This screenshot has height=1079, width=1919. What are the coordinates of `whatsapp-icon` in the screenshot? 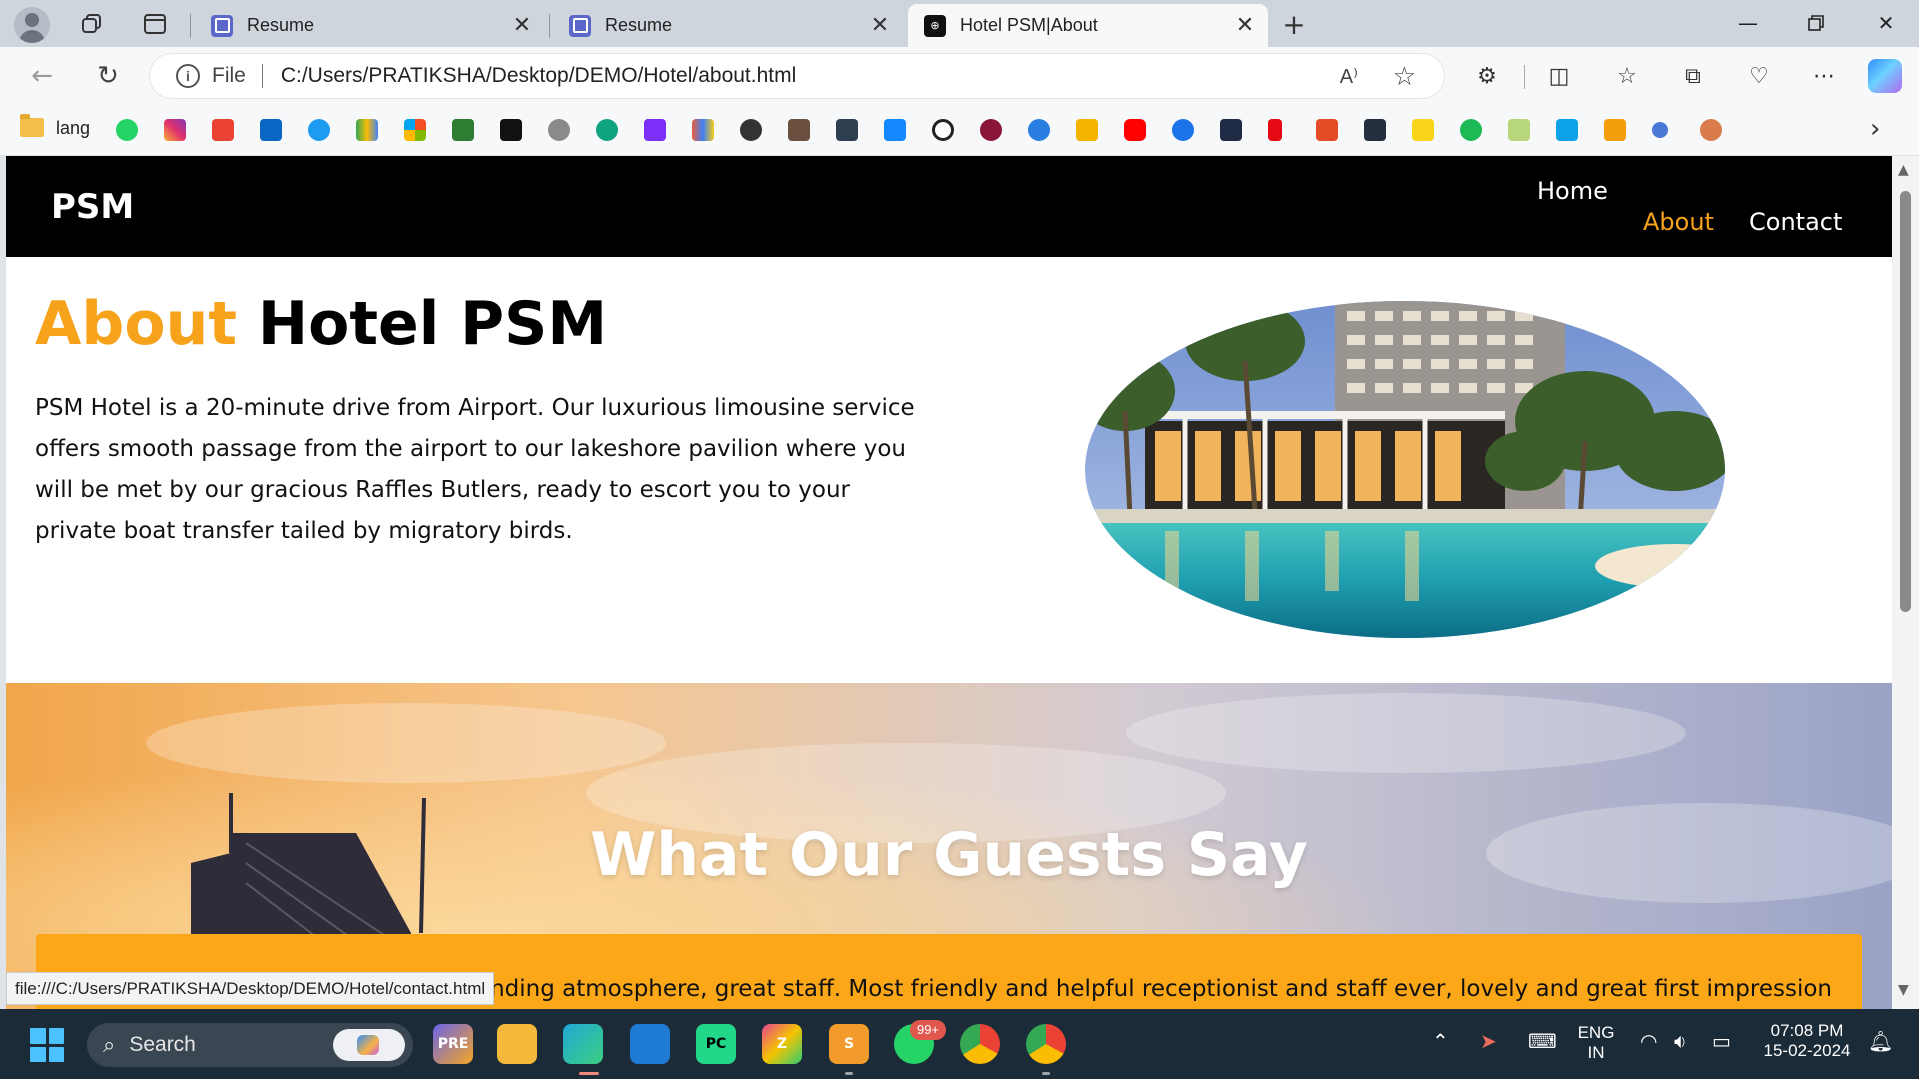 It's located at (127, 130).